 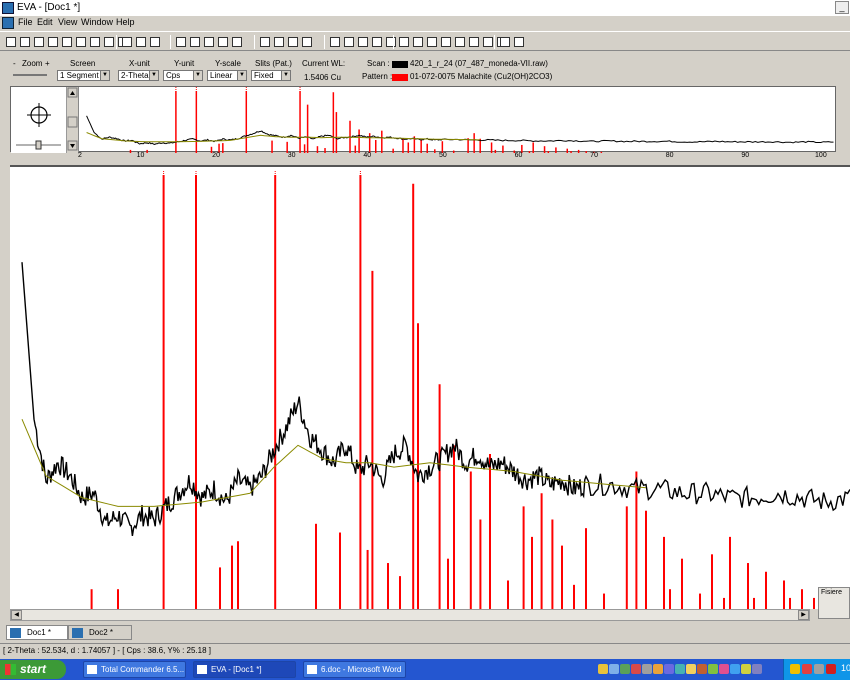 What do you see at coordinates (216, 155) in the screenshot?
I see `x-tick-label: 20` at bounding box center [216, 155].